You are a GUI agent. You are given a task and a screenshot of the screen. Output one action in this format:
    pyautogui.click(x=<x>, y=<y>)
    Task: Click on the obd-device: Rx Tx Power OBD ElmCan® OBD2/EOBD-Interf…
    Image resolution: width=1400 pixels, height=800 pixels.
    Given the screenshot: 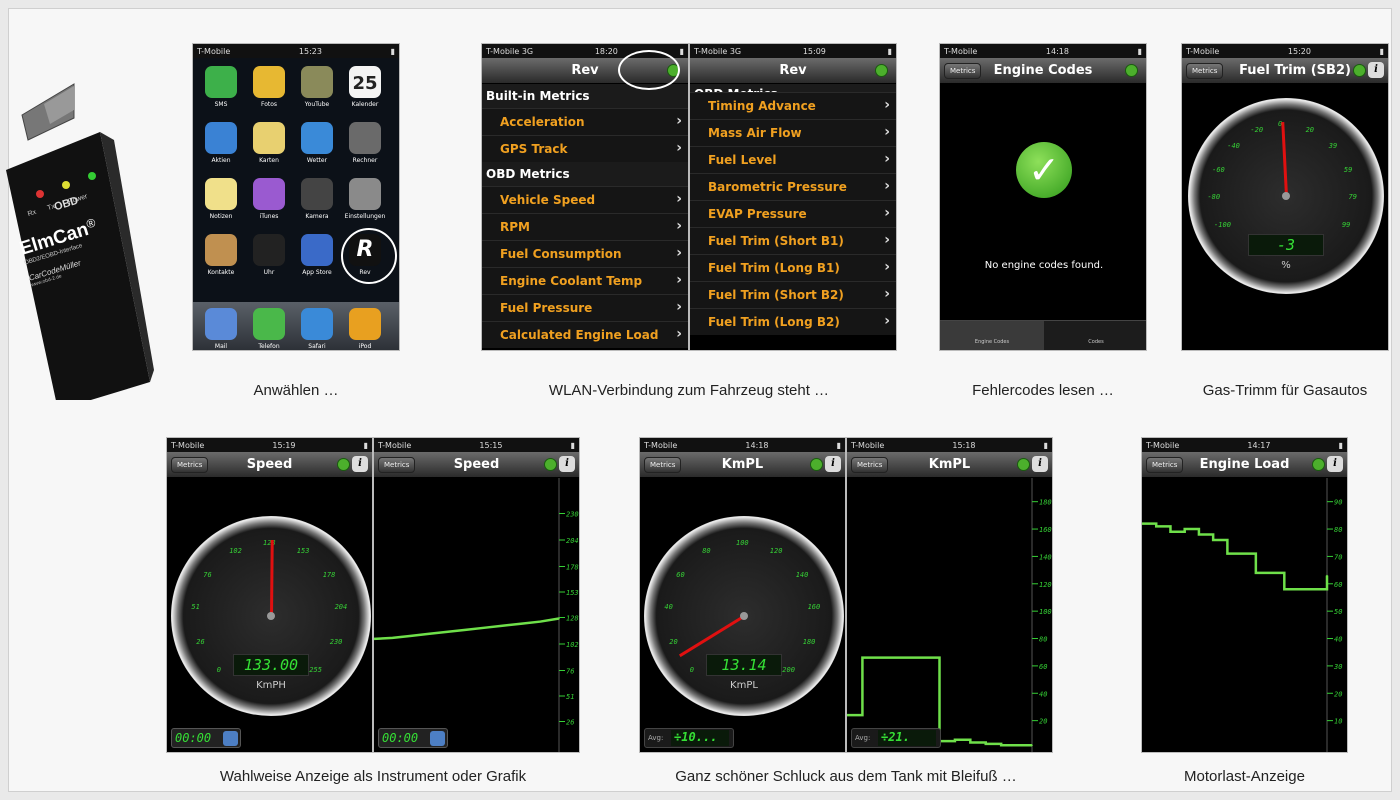 What is the action you would take?
    pyautogui.click(x=79, y=240)
    